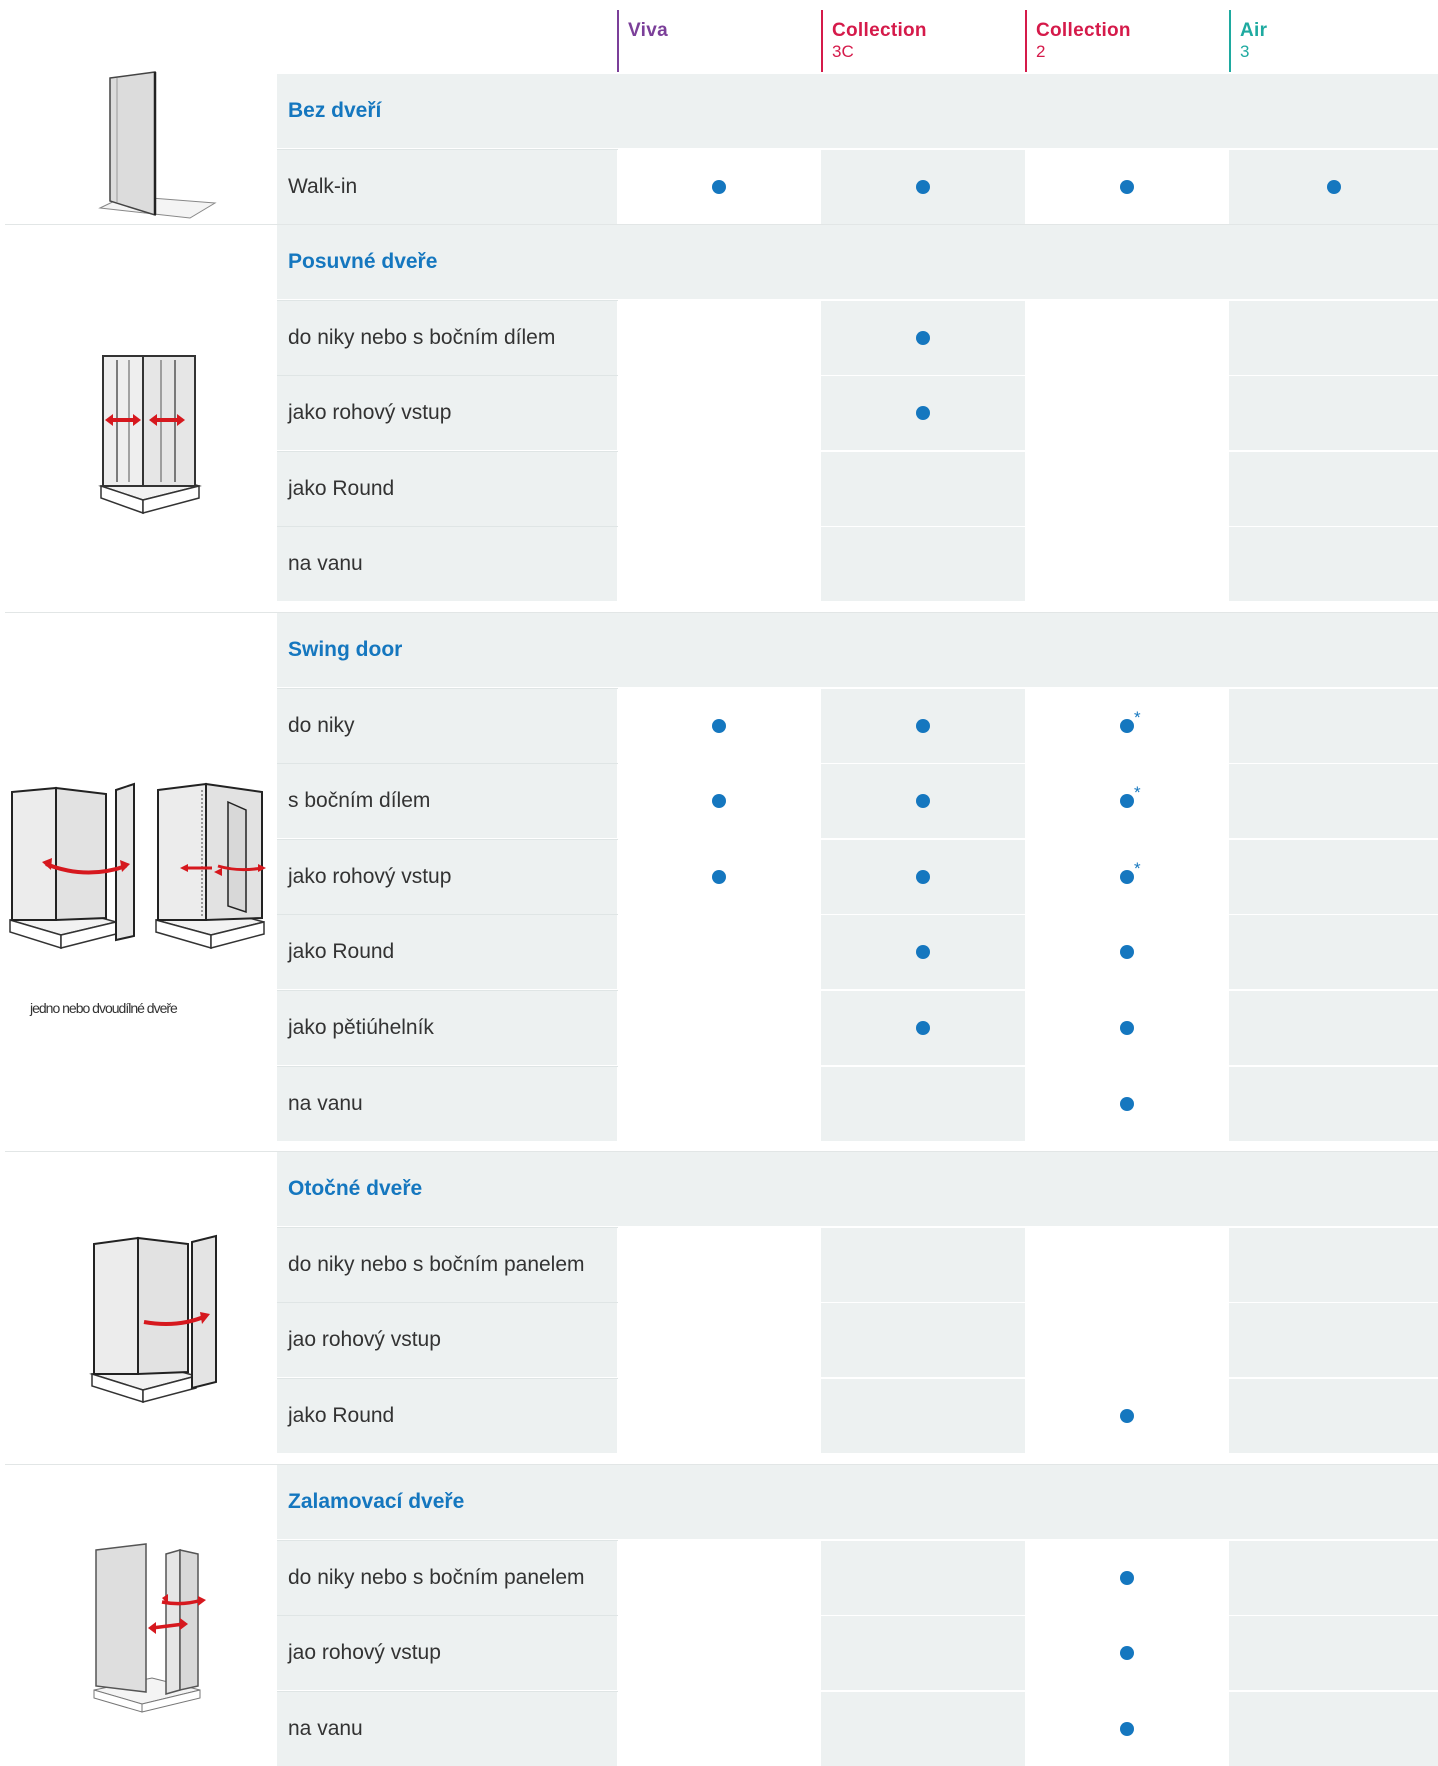  I want to click on walk-in-panel-illustration, so click(157, 145).